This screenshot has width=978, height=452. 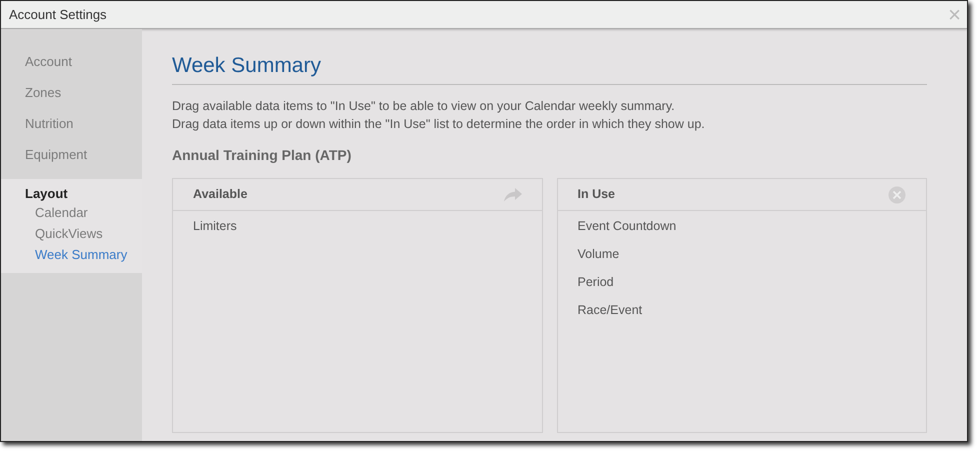 What do you see at coordinates (742, 253) in the screenshot?
I see `list-item: Volume` at bounding box center [742, 253].